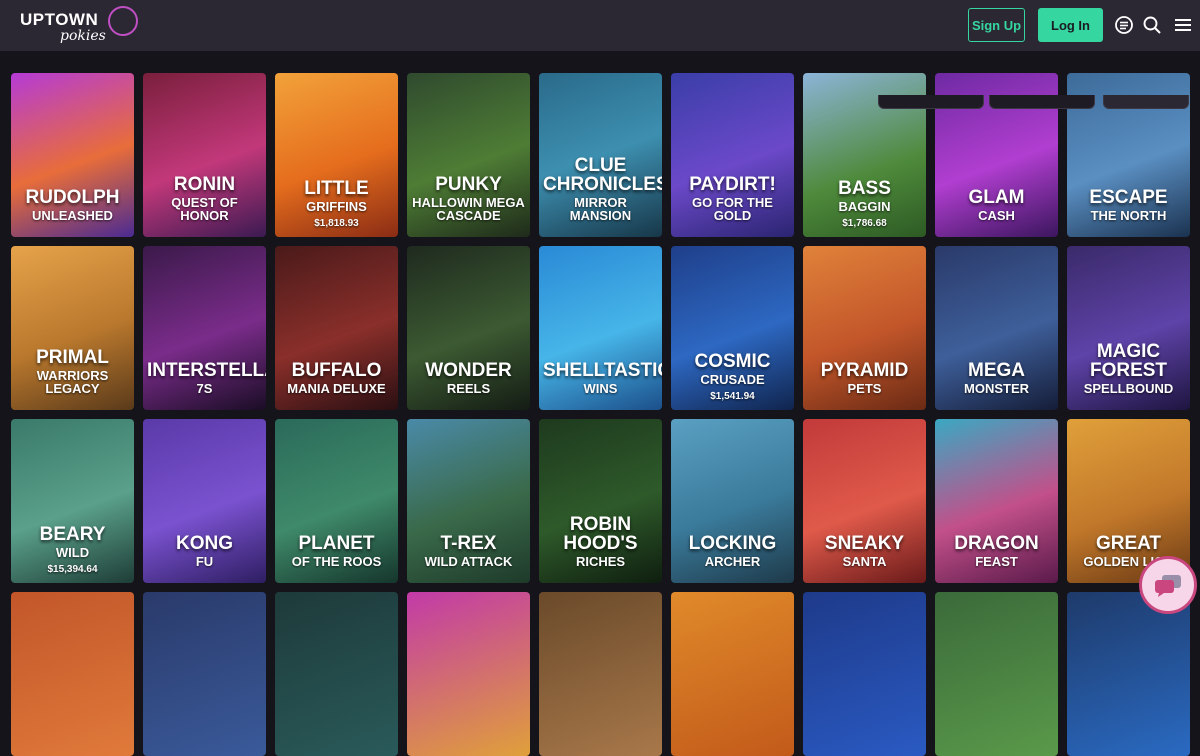 This screenshot has width=1200, height=756. Describe the element at coordinates (336, 223) in the screenshot. I see `jackpot-amount: $1,818.93` at that location.